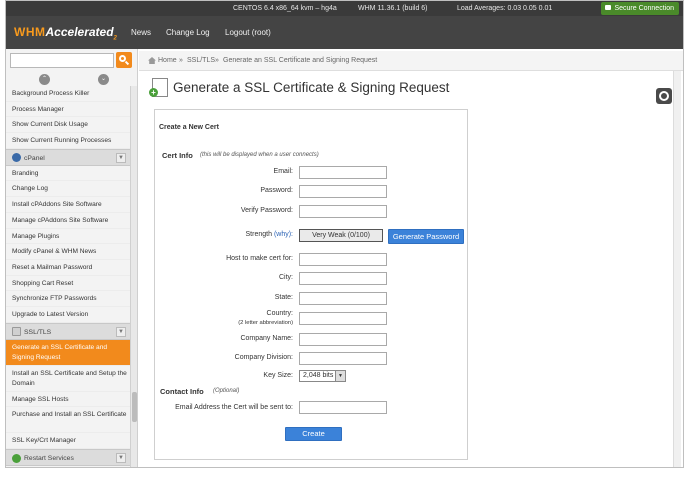  Describe the element at coordinates (201, 60) in the screenshot. I see `breadcrumb-ssl: SSL/TLS` at that location.